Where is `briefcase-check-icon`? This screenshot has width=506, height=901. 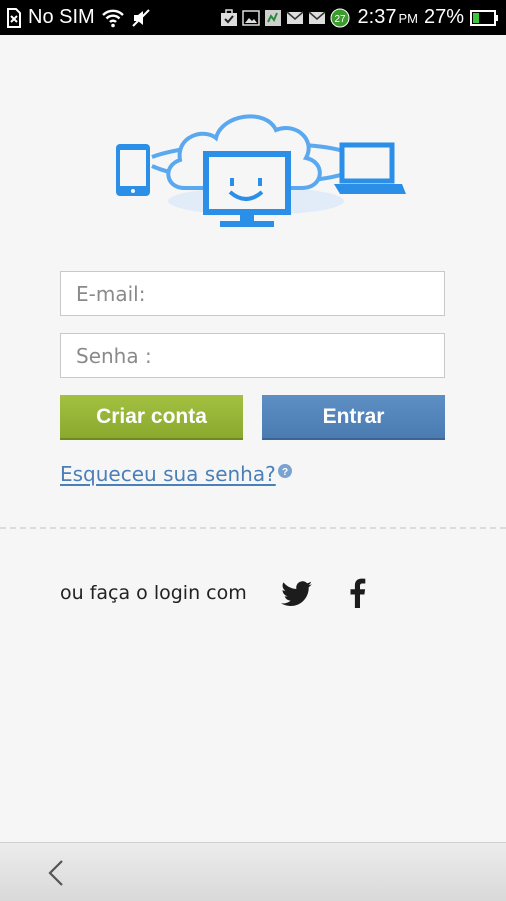 briefcase-check-icon is located at coordinates (229, 17).